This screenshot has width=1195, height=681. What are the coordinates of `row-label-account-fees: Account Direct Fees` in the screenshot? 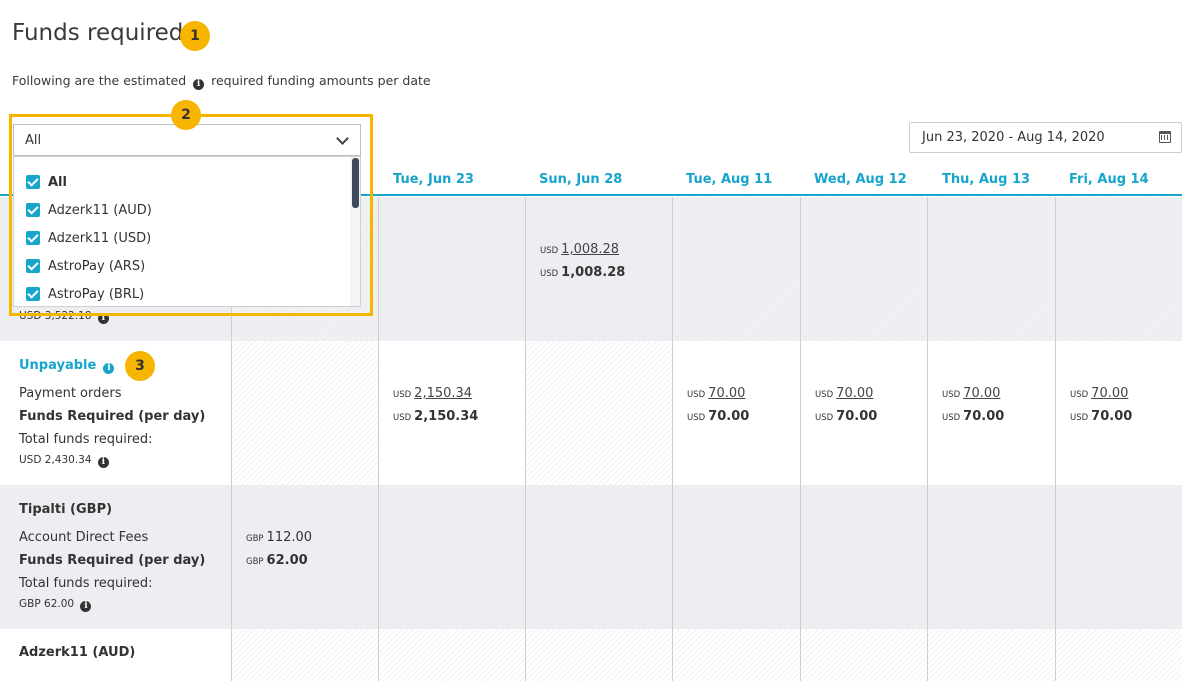 It's located at (84, 537).